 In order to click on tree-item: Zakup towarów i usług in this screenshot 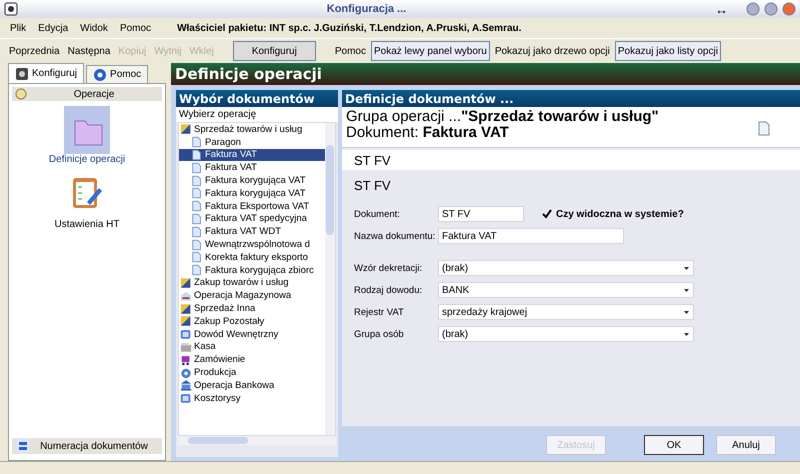, I will do `click(252, 283)`.